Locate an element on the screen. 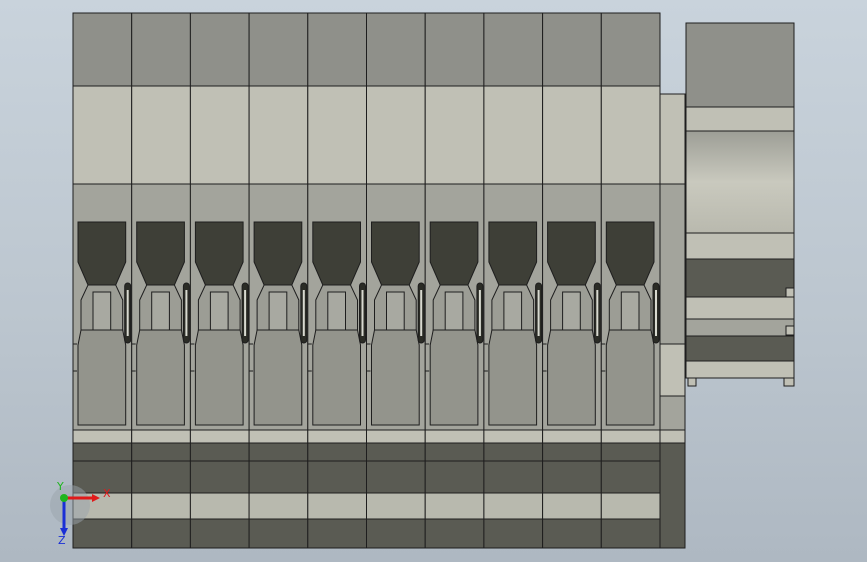 This screenshot has height=562, width=867. end-plate-mid is located at coordinates (672, 264).